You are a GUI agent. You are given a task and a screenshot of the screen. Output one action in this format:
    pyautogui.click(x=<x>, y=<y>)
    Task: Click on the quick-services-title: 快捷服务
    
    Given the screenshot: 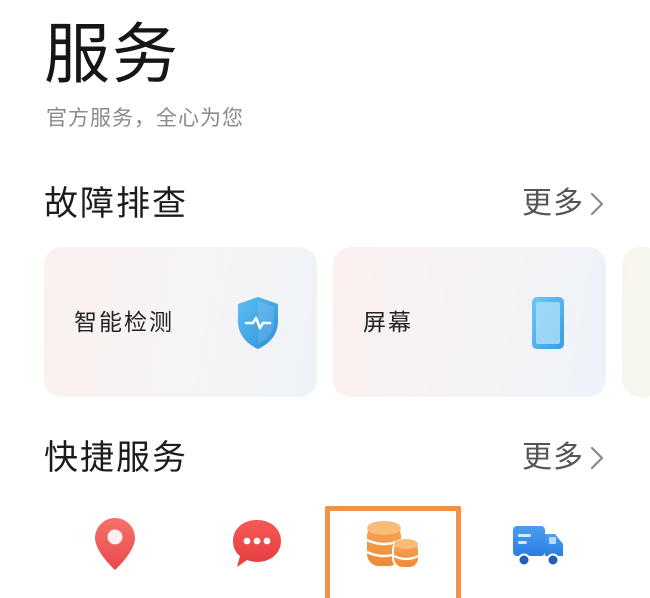 What is the action you would take?
    pyautogui.click(x=116, y=458)
    